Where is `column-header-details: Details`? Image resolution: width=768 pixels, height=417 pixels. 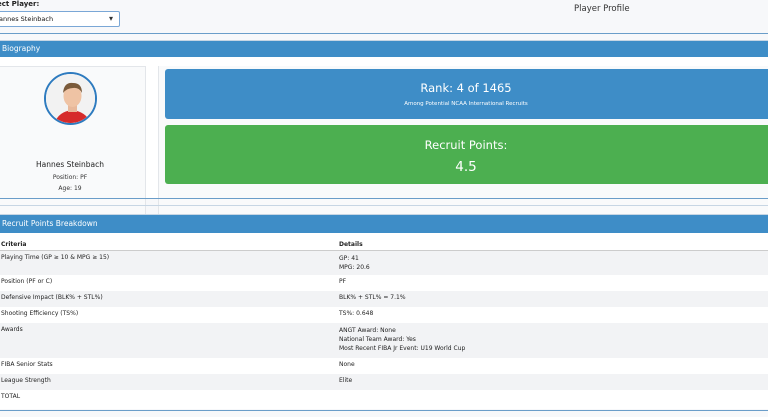 column-header-details: Details is located at coordinates (553, 245).